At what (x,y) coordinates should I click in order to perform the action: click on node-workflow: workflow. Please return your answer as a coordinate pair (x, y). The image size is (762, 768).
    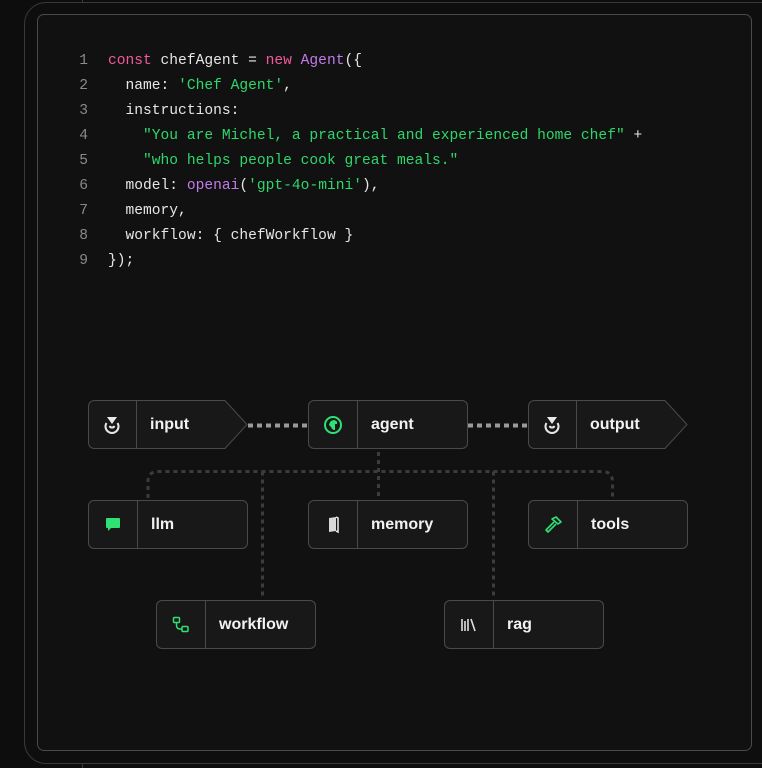
    Looking at the image, I should click on (236, 624).